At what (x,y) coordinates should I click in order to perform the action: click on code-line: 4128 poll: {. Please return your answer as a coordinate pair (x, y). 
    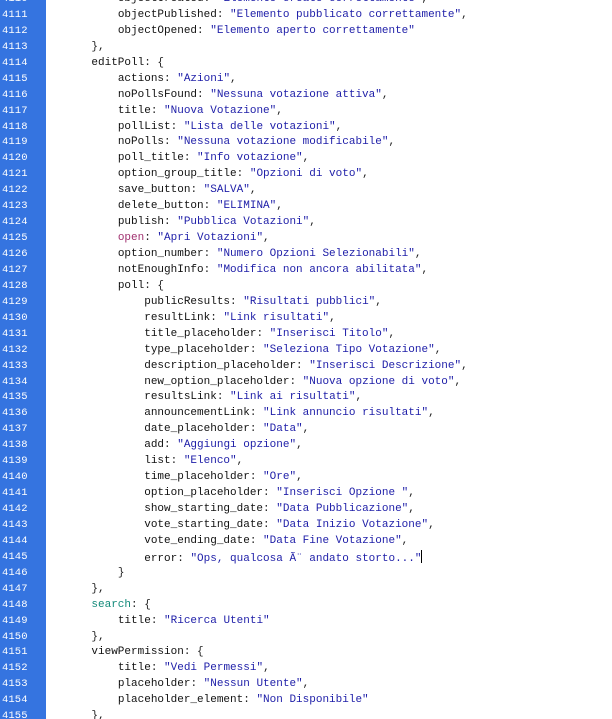
    Looking at the image, I should click on (306, 287).